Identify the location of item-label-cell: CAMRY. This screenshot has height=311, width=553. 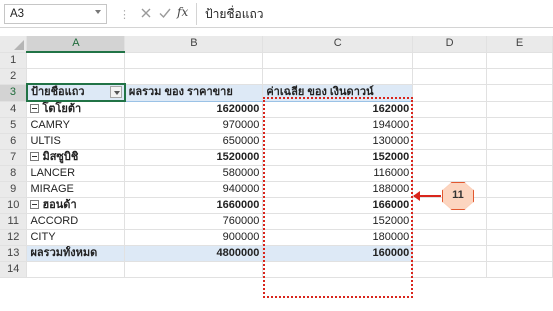
(76, 125).